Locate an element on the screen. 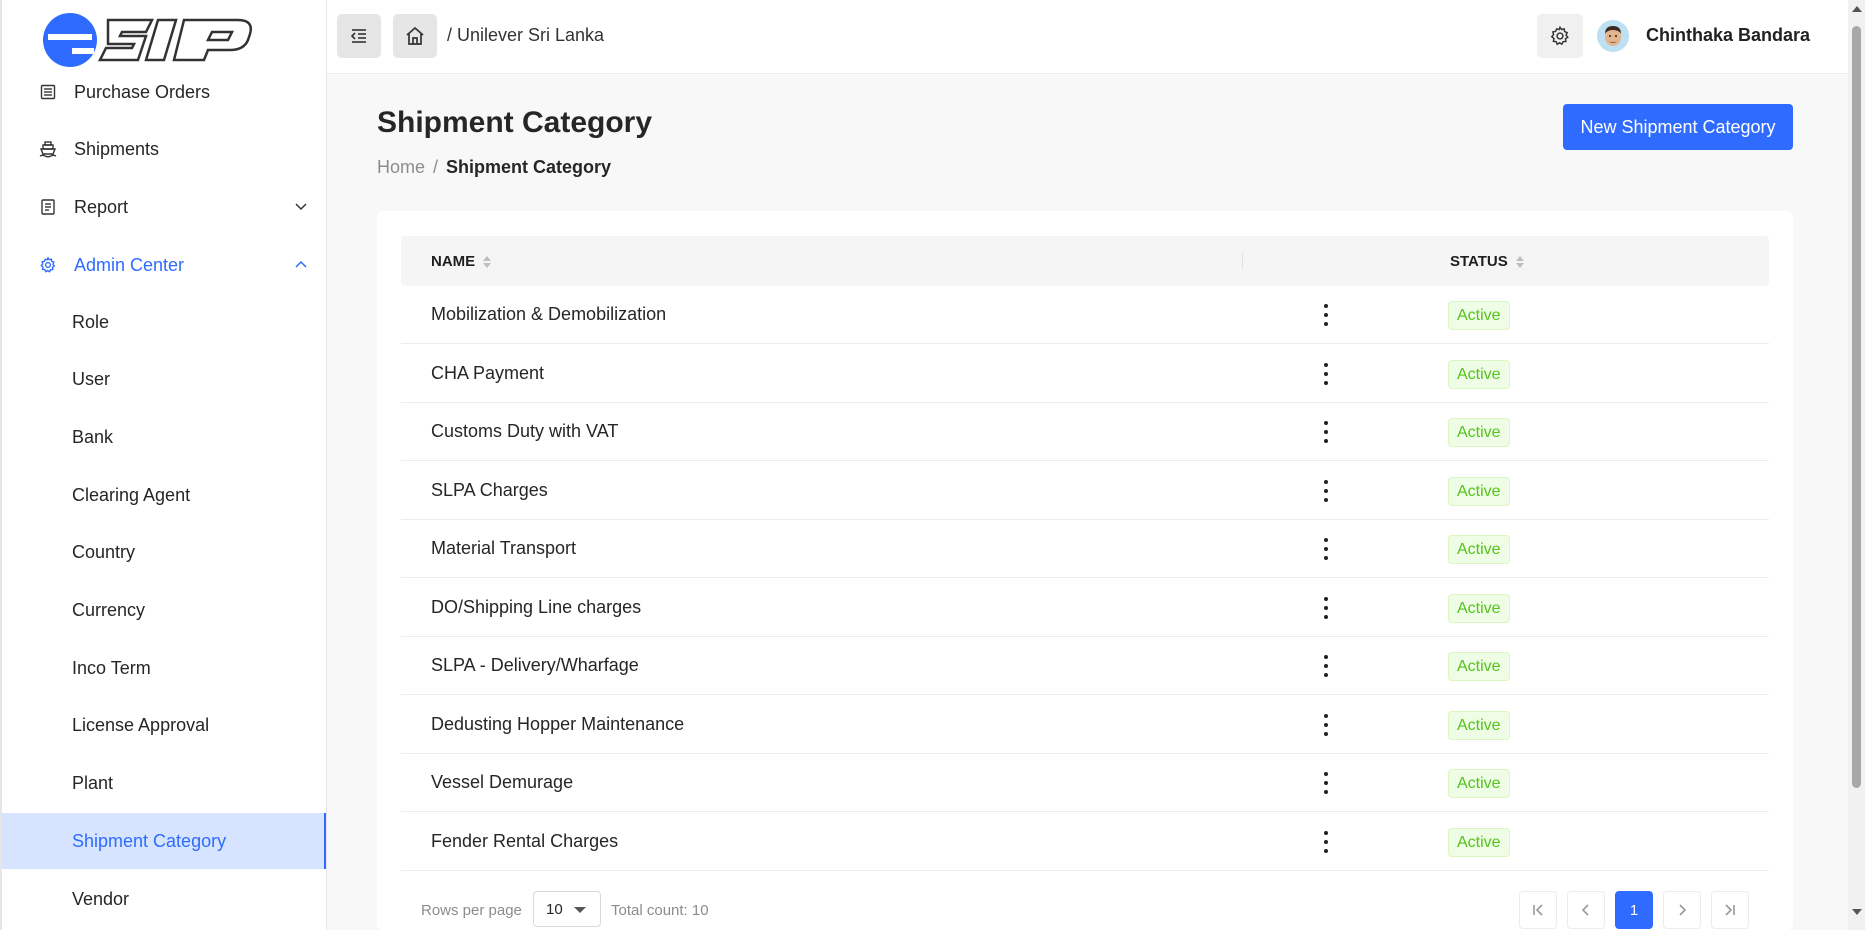 The width and height of the screenshot is (1865, 930). indent-icon is located at coordinates (358, 36).